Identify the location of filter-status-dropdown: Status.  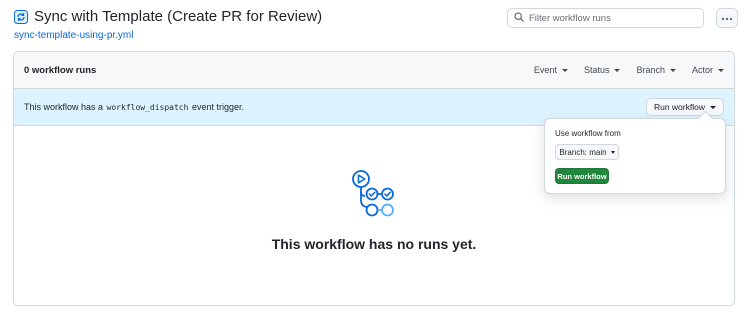
(602, 70).